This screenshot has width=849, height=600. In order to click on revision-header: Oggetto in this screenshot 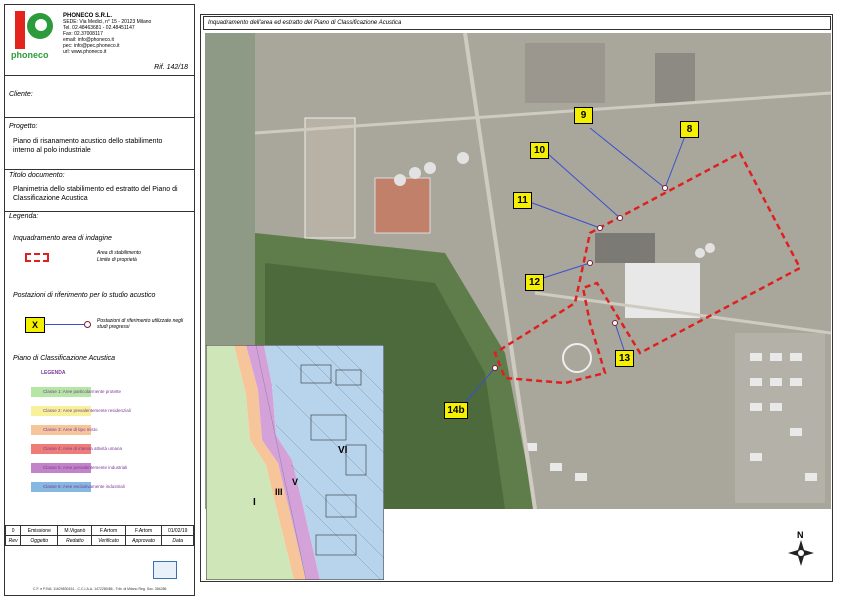, I will do `click(39, 540)`.